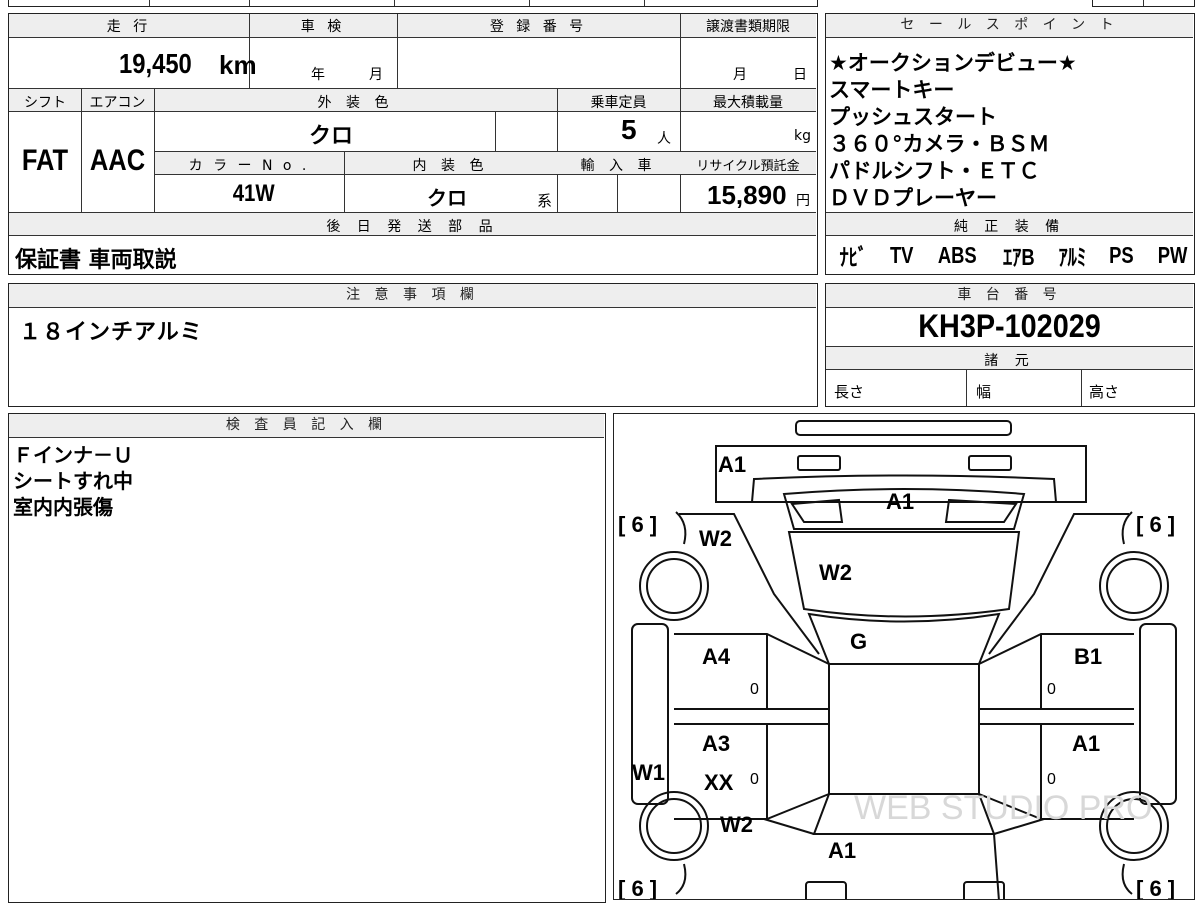  Describe the element at coordinates (1122, 254) in the screenshot. I see `equipment-item: PS` at that location.